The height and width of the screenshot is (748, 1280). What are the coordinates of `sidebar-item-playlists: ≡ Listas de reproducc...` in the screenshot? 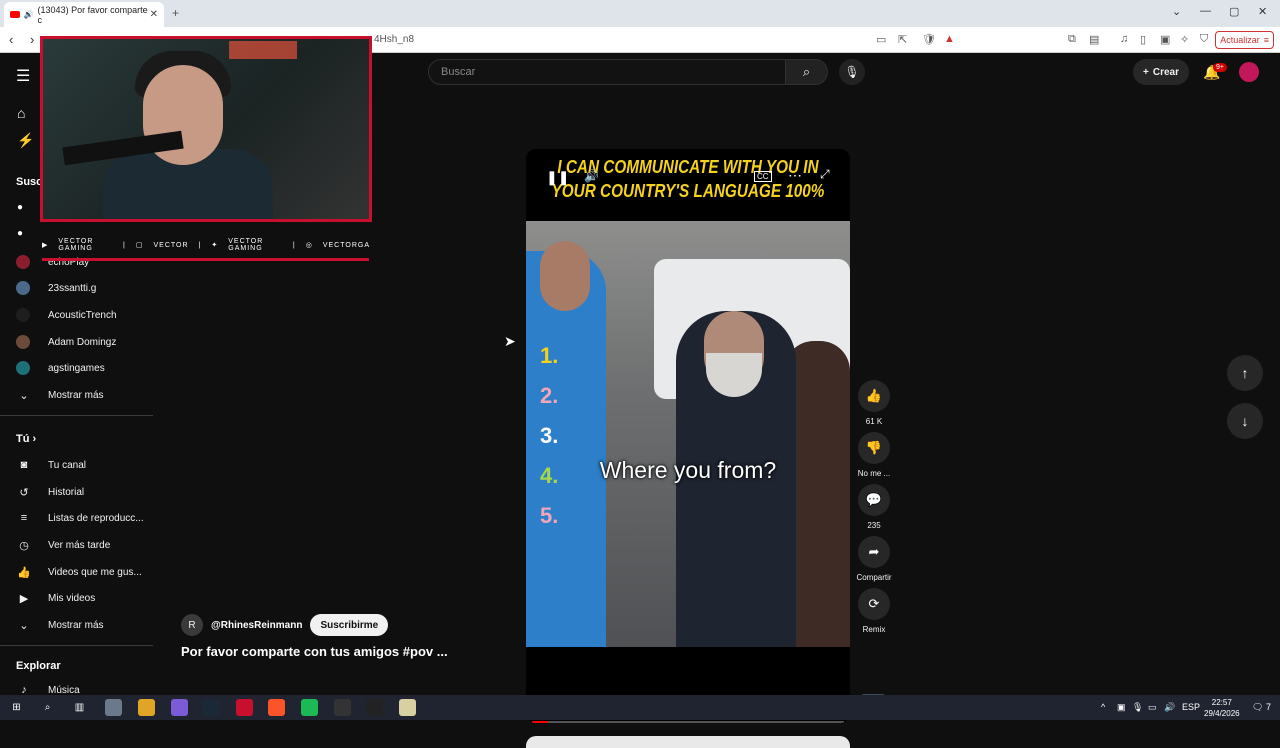 It's located at (86, 518).